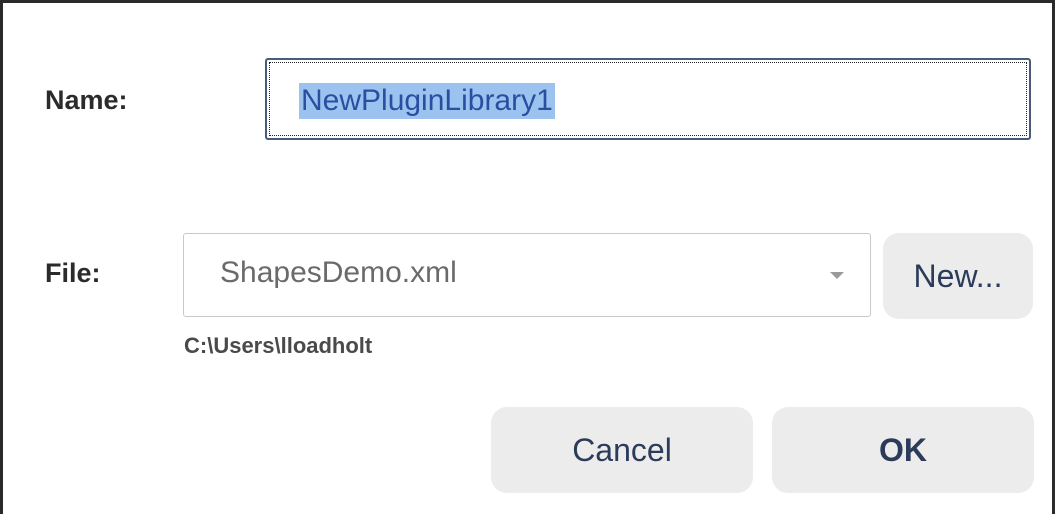  Describe the element at coordinates (622, 450) in the screenshot. I see `cancel-button: Cancel` at that location.